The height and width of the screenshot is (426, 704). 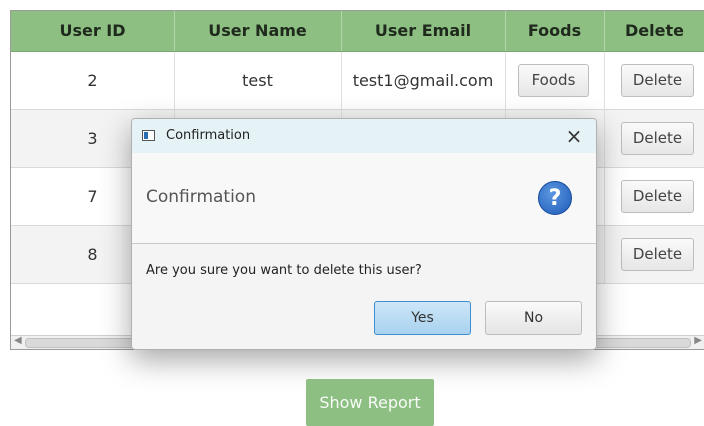 What do you see at coordinates (553, 80) in the screenshot?
I see `foods-button: Foods` at bounding box center [553, 80].